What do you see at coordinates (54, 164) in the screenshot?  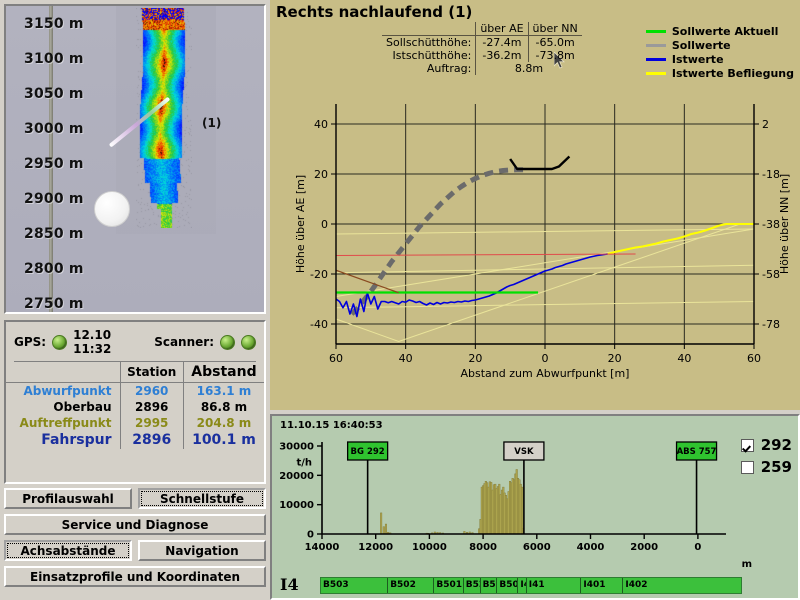 I see `station-label: 2950 m` at bounding box center [54, 164].